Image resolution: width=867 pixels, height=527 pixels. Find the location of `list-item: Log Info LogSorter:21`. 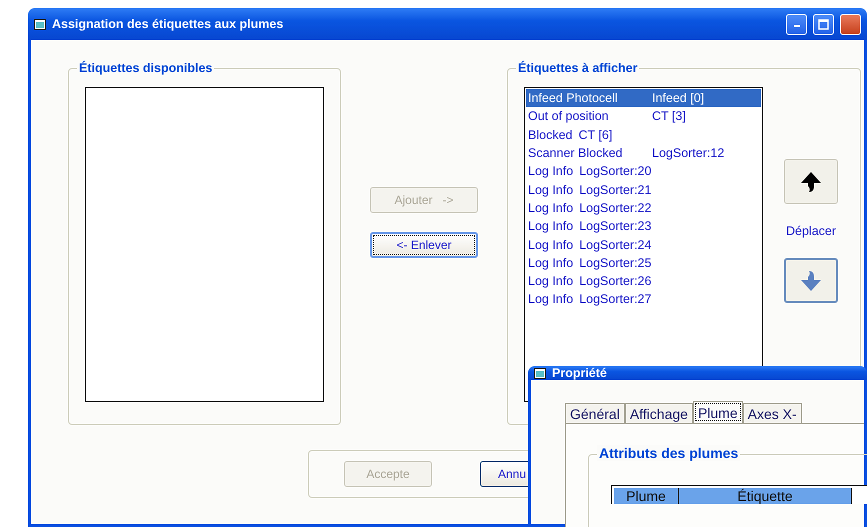

list-item: Log Info LogSorter:21 is located at coordinates (643, 189).